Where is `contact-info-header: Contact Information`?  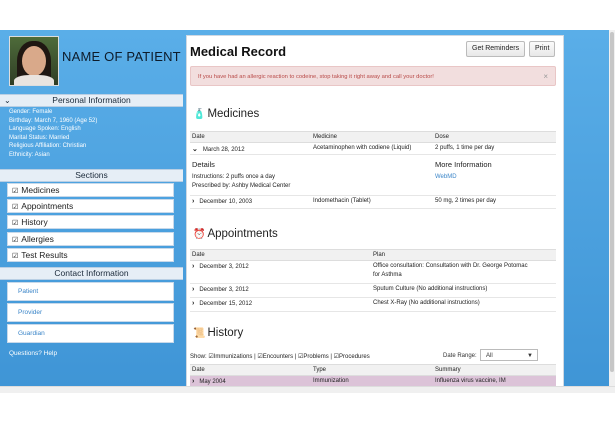 contact-info-header: Contact Information is located at coordinates (91, 273).